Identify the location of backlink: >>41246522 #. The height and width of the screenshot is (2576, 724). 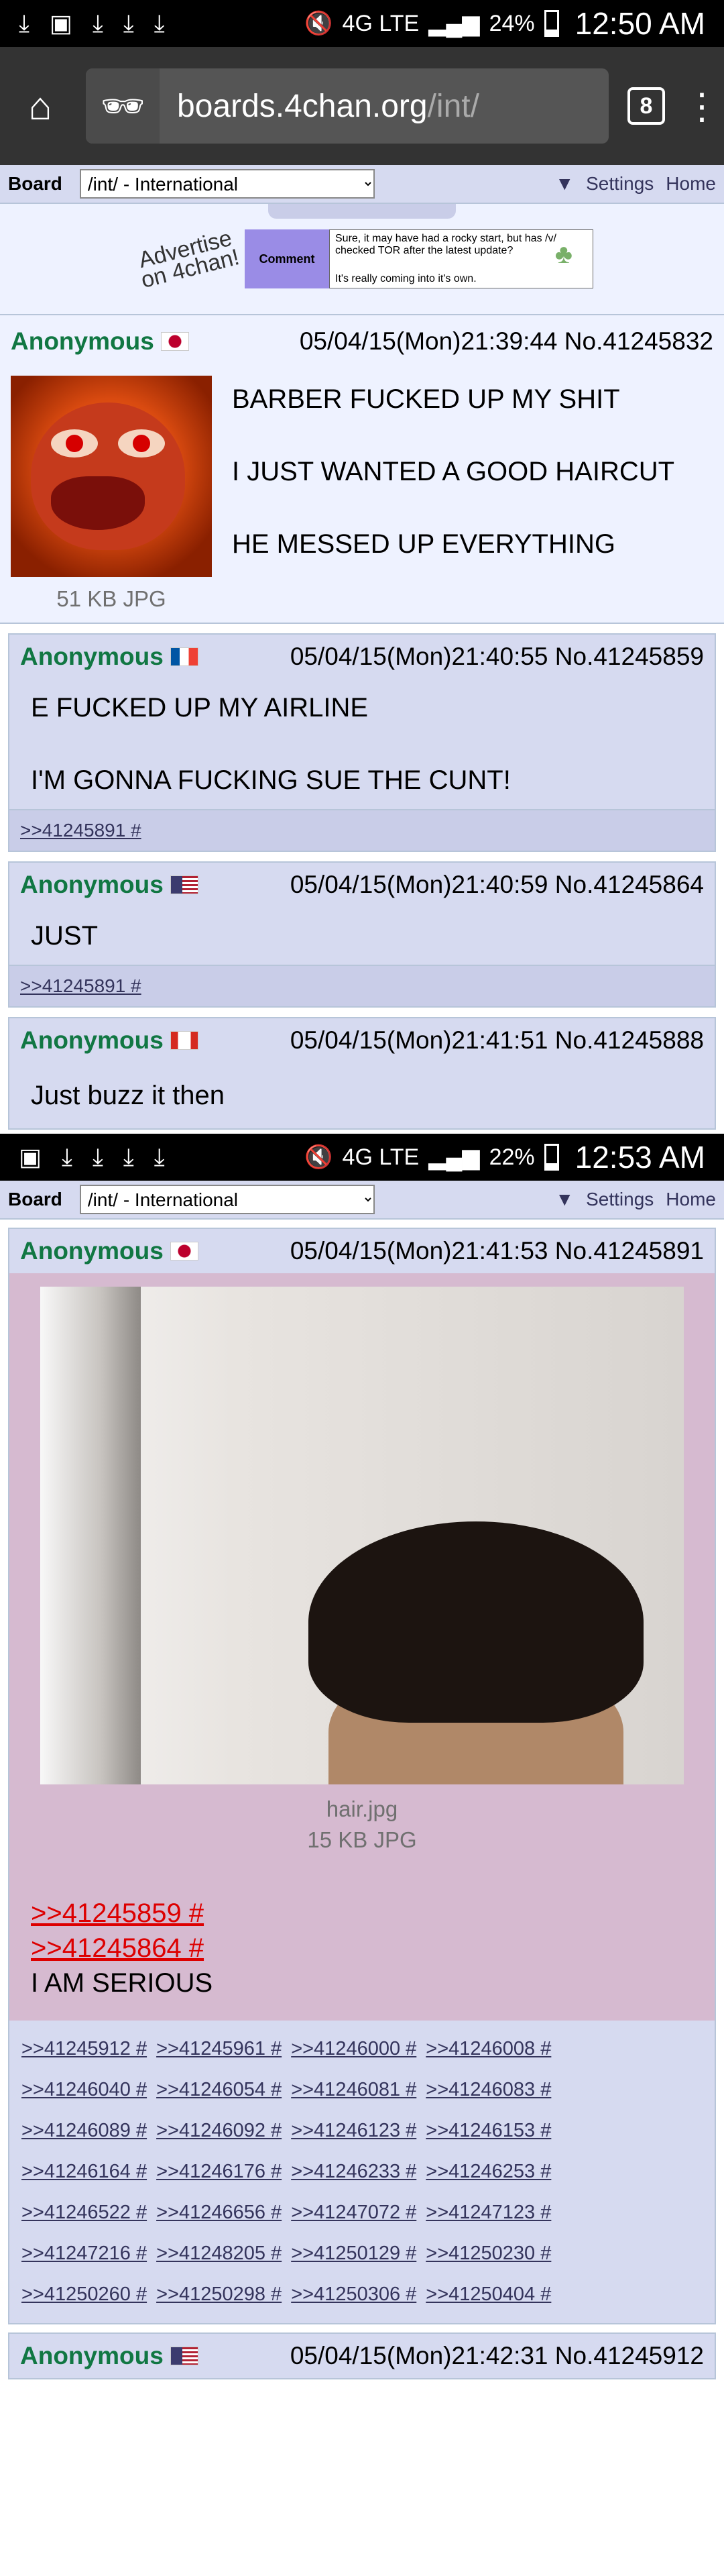
(84, 2213).